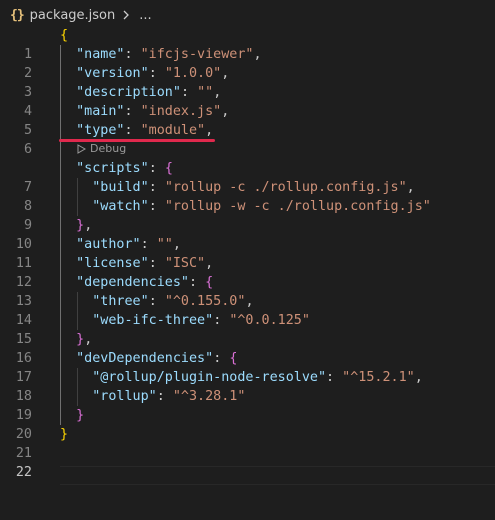 Image resolution: width=495 pixels, height=520 pixels. I want to click on code-line: 4 "description": "",, so click(247, 101).